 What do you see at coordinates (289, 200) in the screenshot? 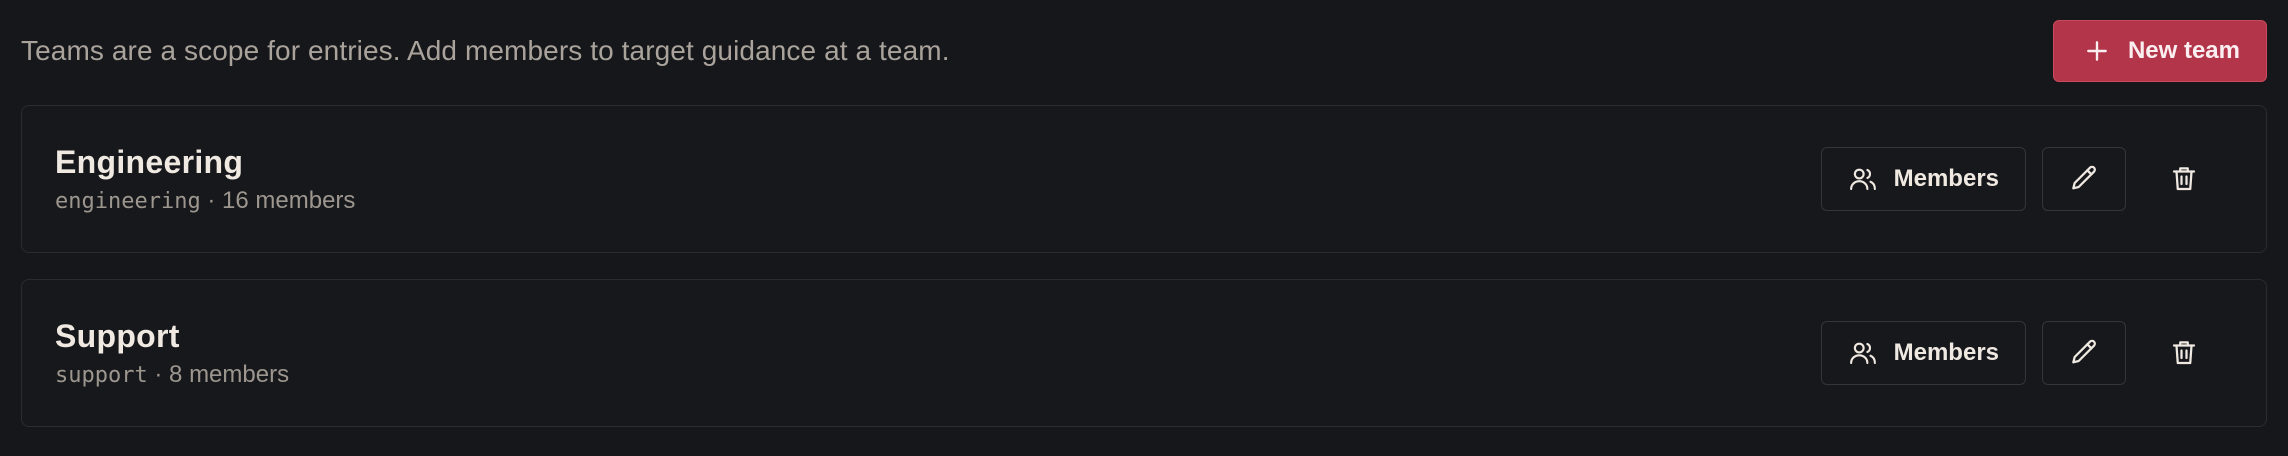
I see `team-member-count: 16 members` at bounding box center [289, 200].